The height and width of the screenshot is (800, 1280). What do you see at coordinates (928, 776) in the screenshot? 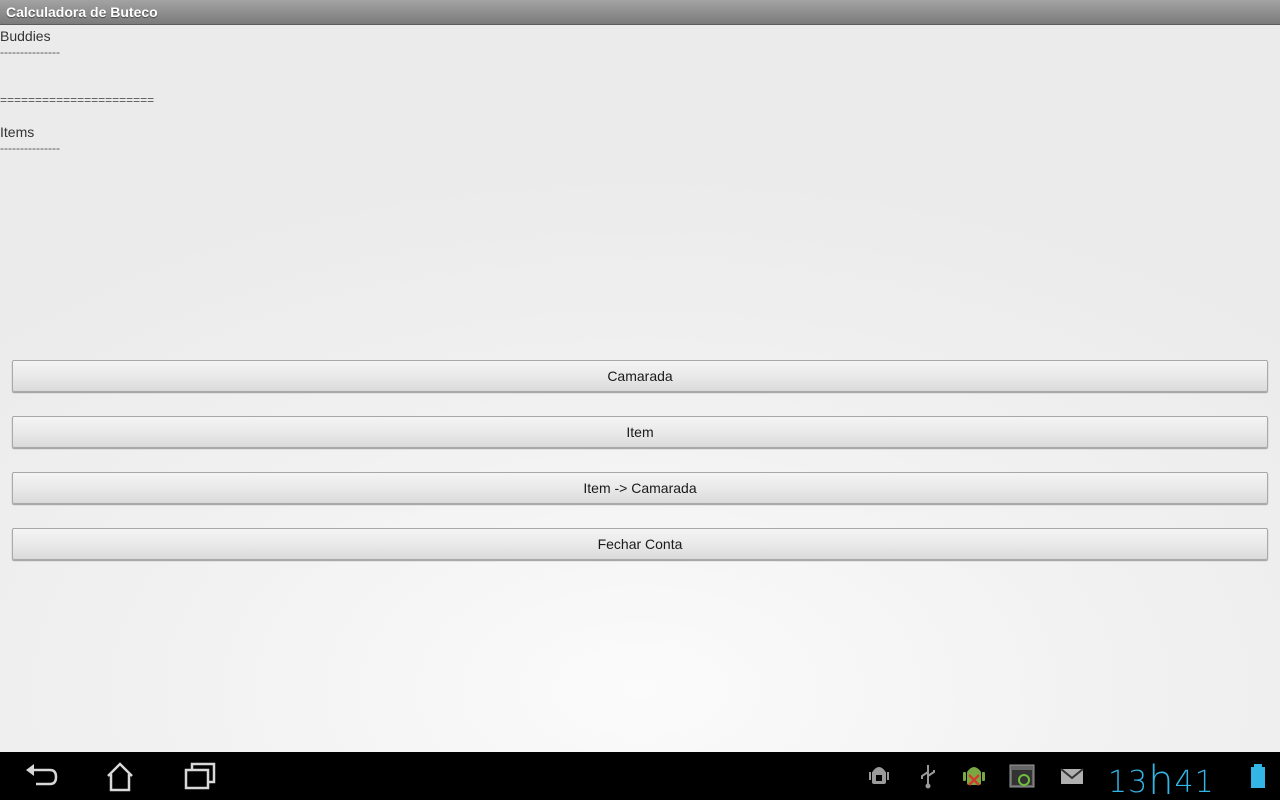
I see `usb-icon` at bounding box center [928, 776].